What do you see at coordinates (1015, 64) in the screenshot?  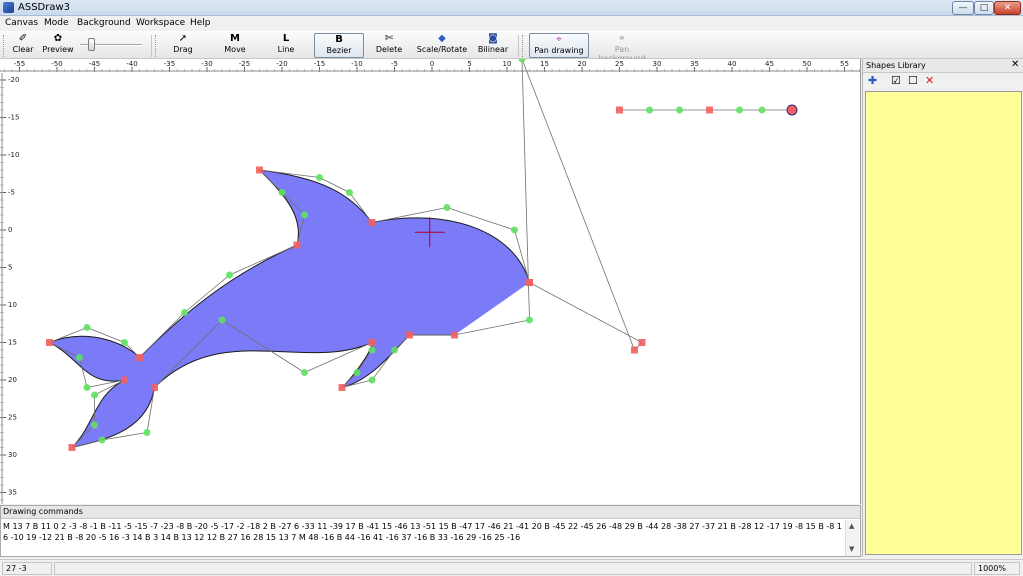 I see `shapes-library-close-icon: ✕` at bounding box center [1015, 64].